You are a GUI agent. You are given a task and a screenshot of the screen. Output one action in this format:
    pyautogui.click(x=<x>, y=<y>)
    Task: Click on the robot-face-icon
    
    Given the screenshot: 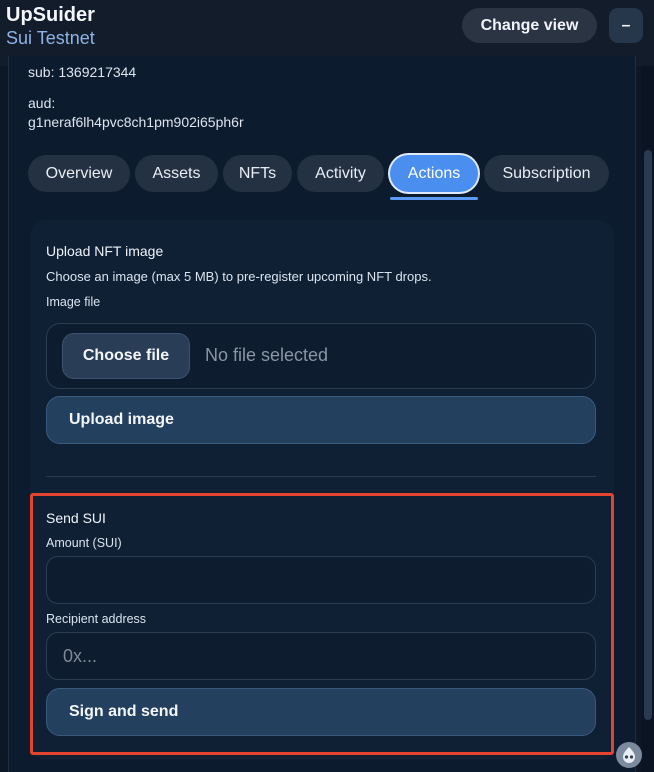 What is the action you would take?
    pyautogui.click(x=629, y=755)
    